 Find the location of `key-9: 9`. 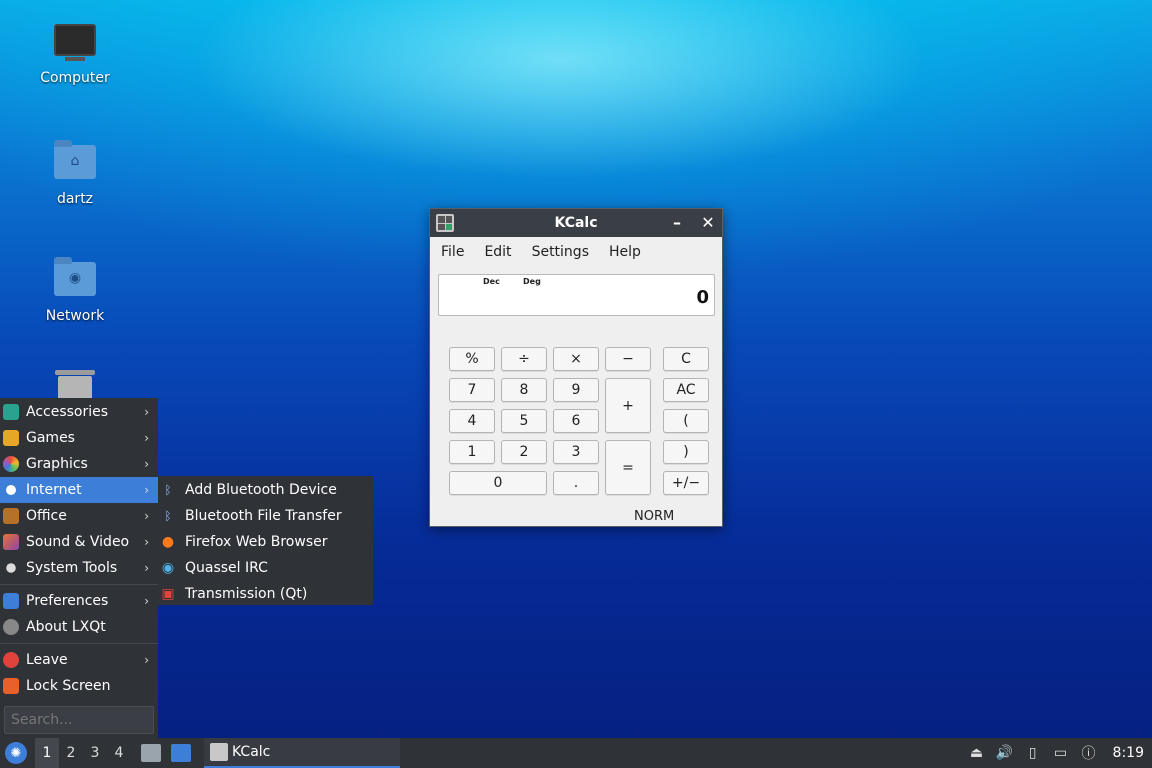

key-9: 9 is located at coordinates (576, 390).